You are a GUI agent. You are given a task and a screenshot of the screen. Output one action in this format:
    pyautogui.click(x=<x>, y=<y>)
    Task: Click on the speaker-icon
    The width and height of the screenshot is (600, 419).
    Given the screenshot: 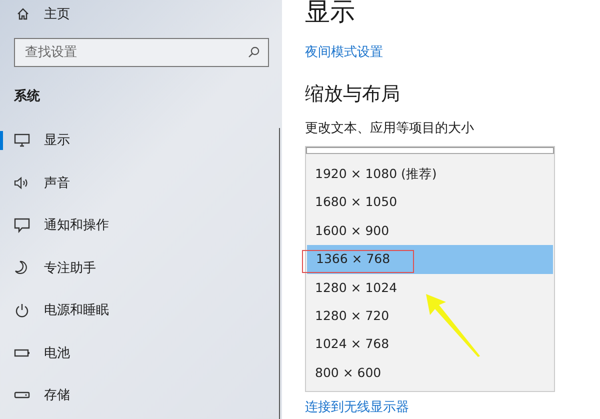 What is the action you would take?
    pyautogui.click(x=22, y=183)
    